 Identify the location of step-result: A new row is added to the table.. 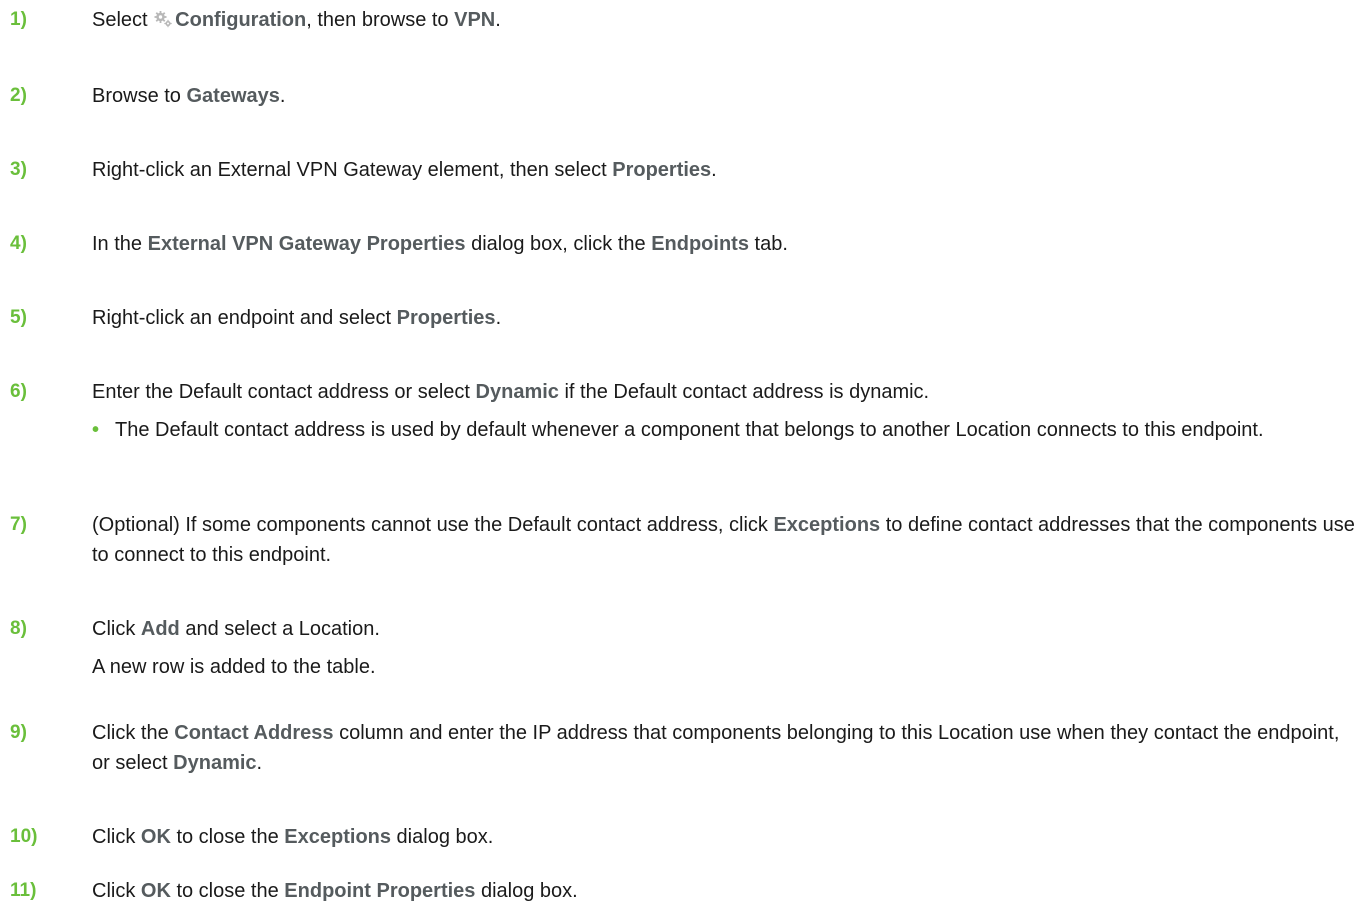
(234, 667).